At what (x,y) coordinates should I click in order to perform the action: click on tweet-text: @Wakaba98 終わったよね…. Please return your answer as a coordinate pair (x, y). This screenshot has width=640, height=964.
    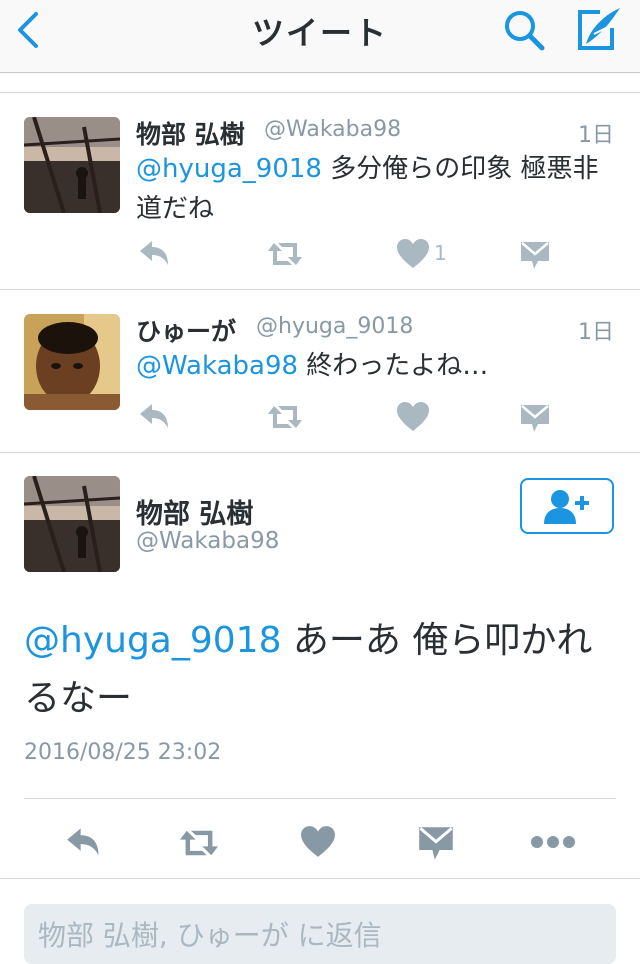
    Looking at the image, I should click on (376, 366).